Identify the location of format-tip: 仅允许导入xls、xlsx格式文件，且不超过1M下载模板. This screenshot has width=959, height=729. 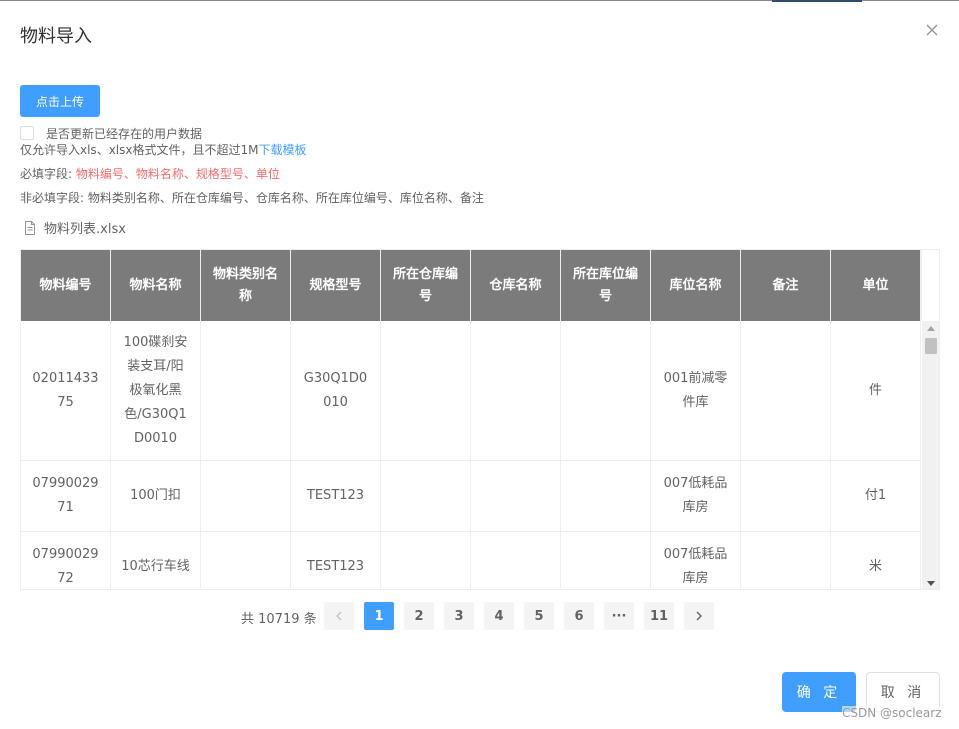
(163, 149).